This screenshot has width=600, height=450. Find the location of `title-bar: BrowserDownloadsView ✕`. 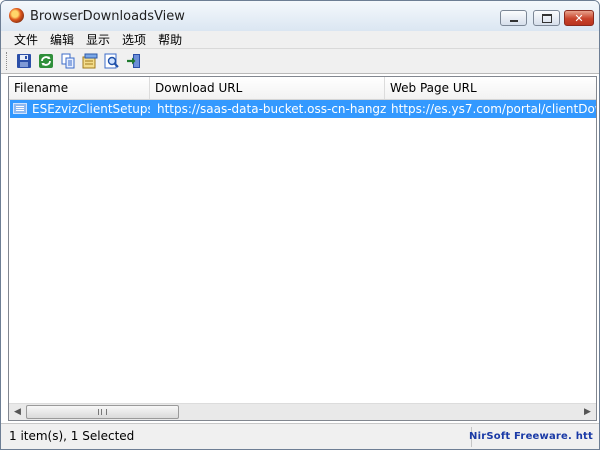

title-bar: BrowserDownloadsView ✕ is located at coordinates (300, 16).